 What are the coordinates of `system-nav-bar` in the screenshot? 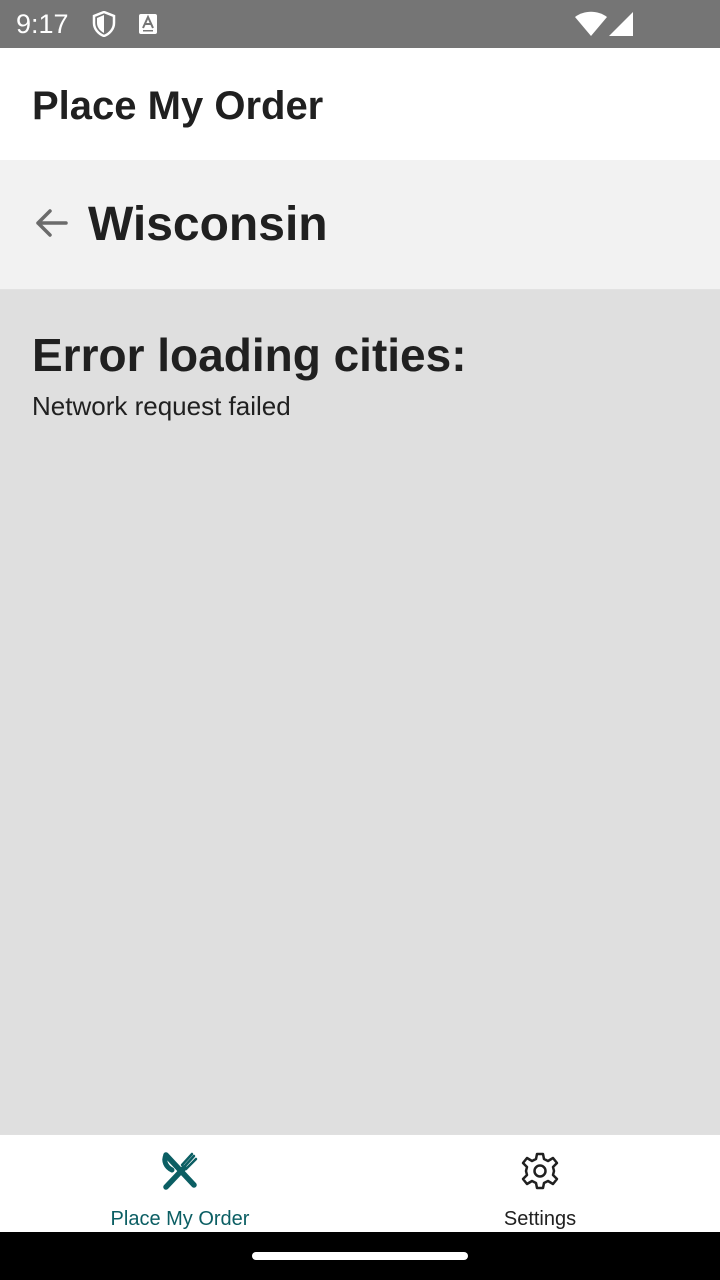 It's located at (360, 1256).